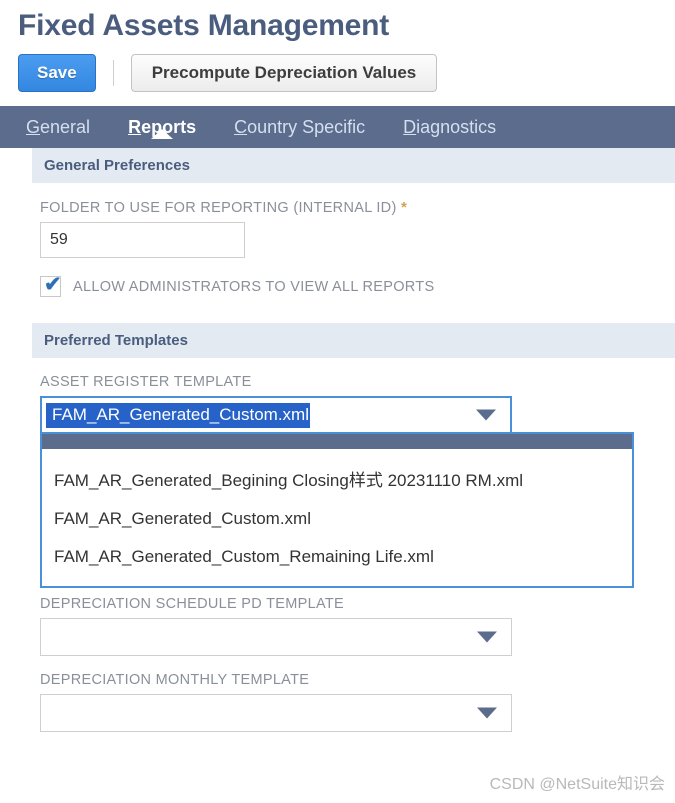 This screenshot has height=803, width=675. I want to click on tab-diagnostics-accesskey: D, so click(410, 126).